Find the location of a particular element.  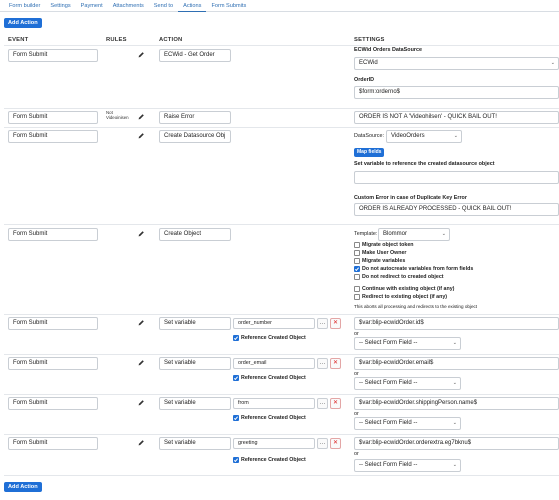

datasource-label: DataSource: is located at coordinates (369, 136).